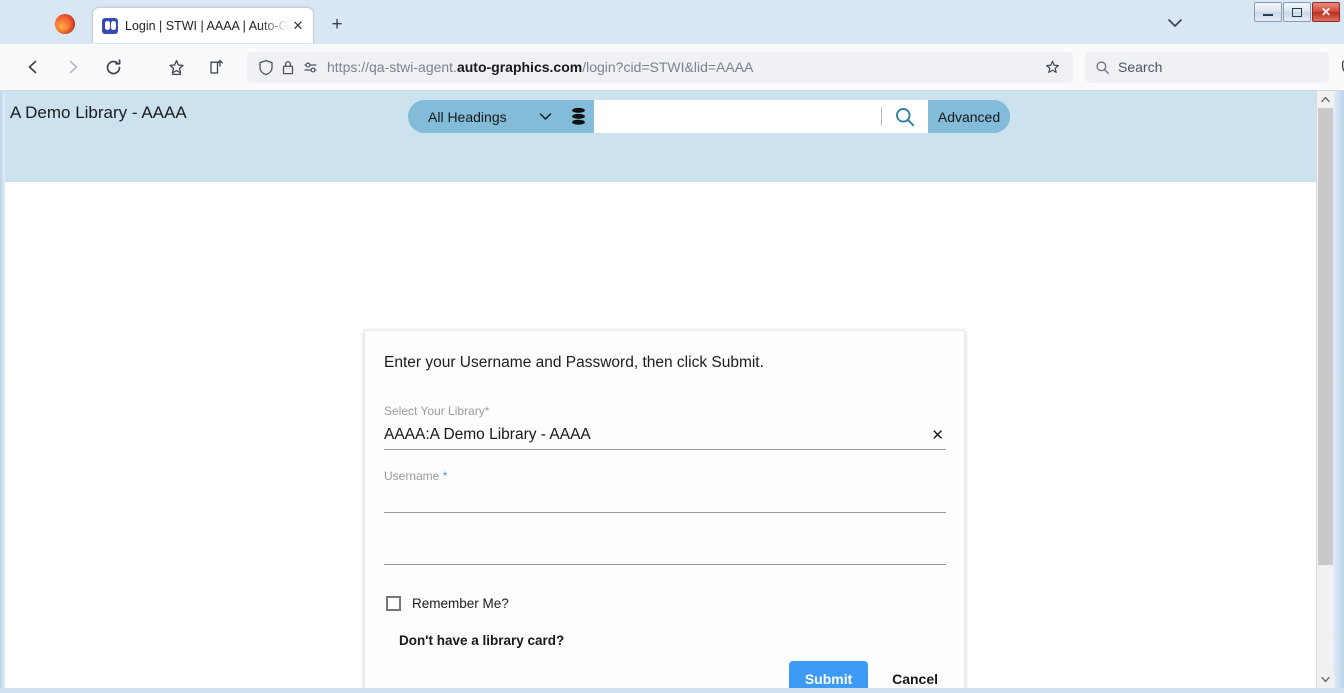  Describe the element at coordinates (937, 435) in the screenshot. I see `clear-library-icon: ✕` at that location.